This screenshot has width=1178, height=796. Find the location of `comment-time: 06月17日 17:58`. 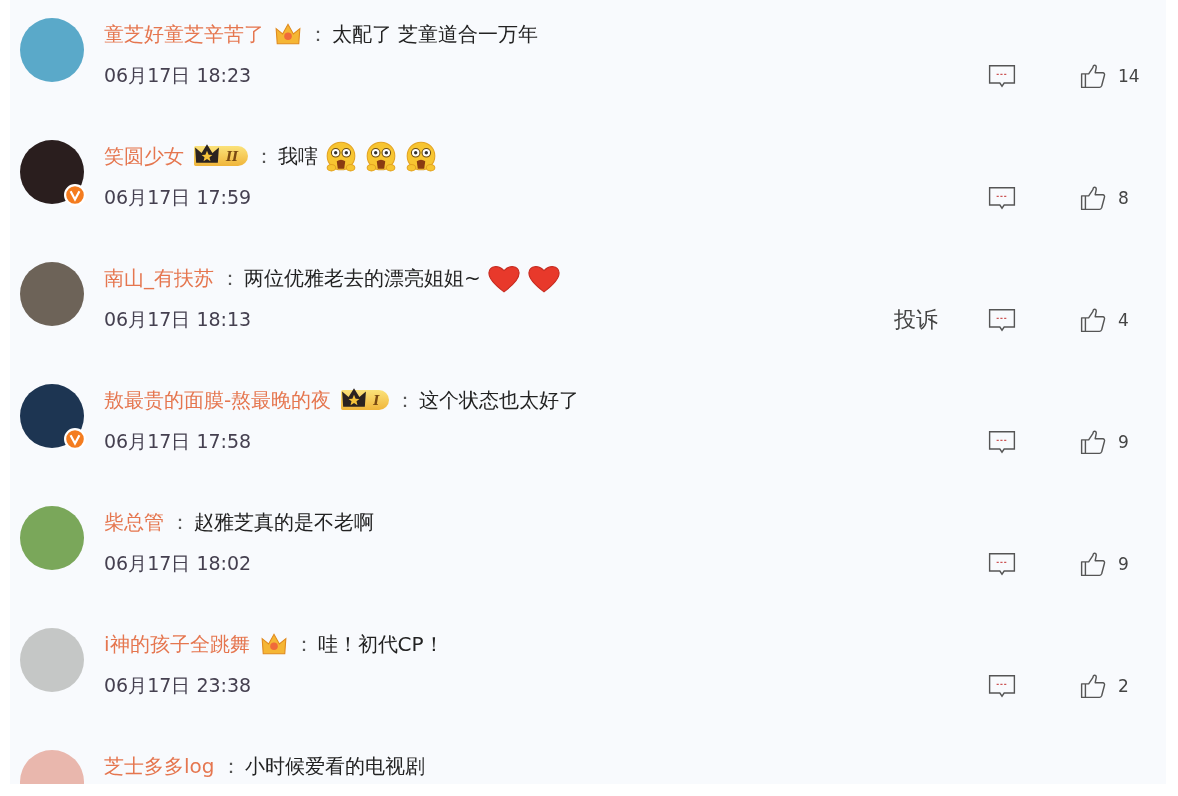

comment-time: 06月17日 17:58 is located at coordinates (178, 441).